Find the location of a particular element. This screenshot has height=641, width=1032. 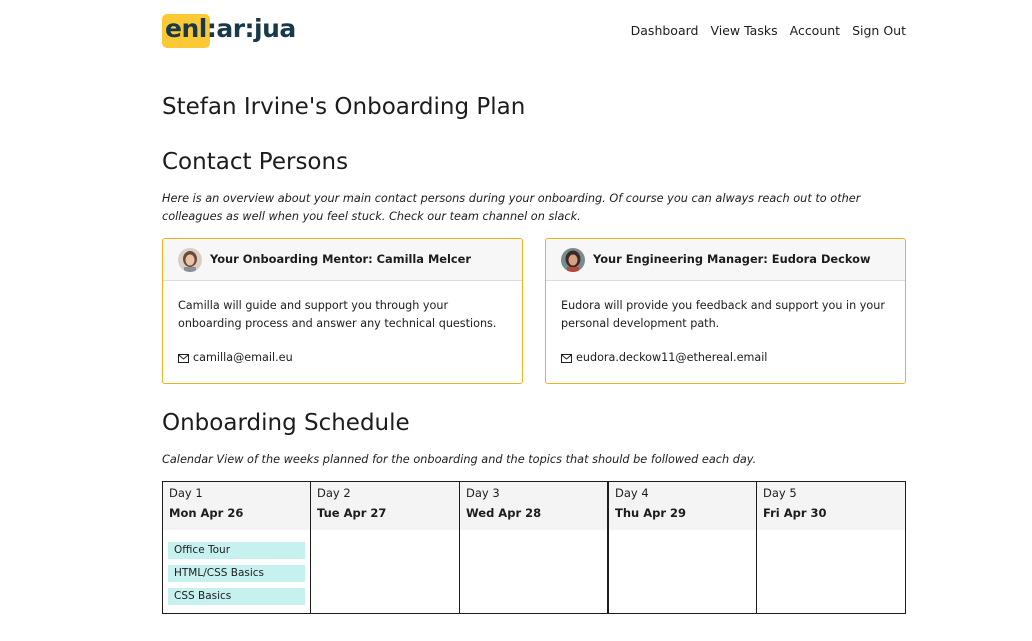

event-css-basics: CSS Basics is located at coordinates (236, 596).